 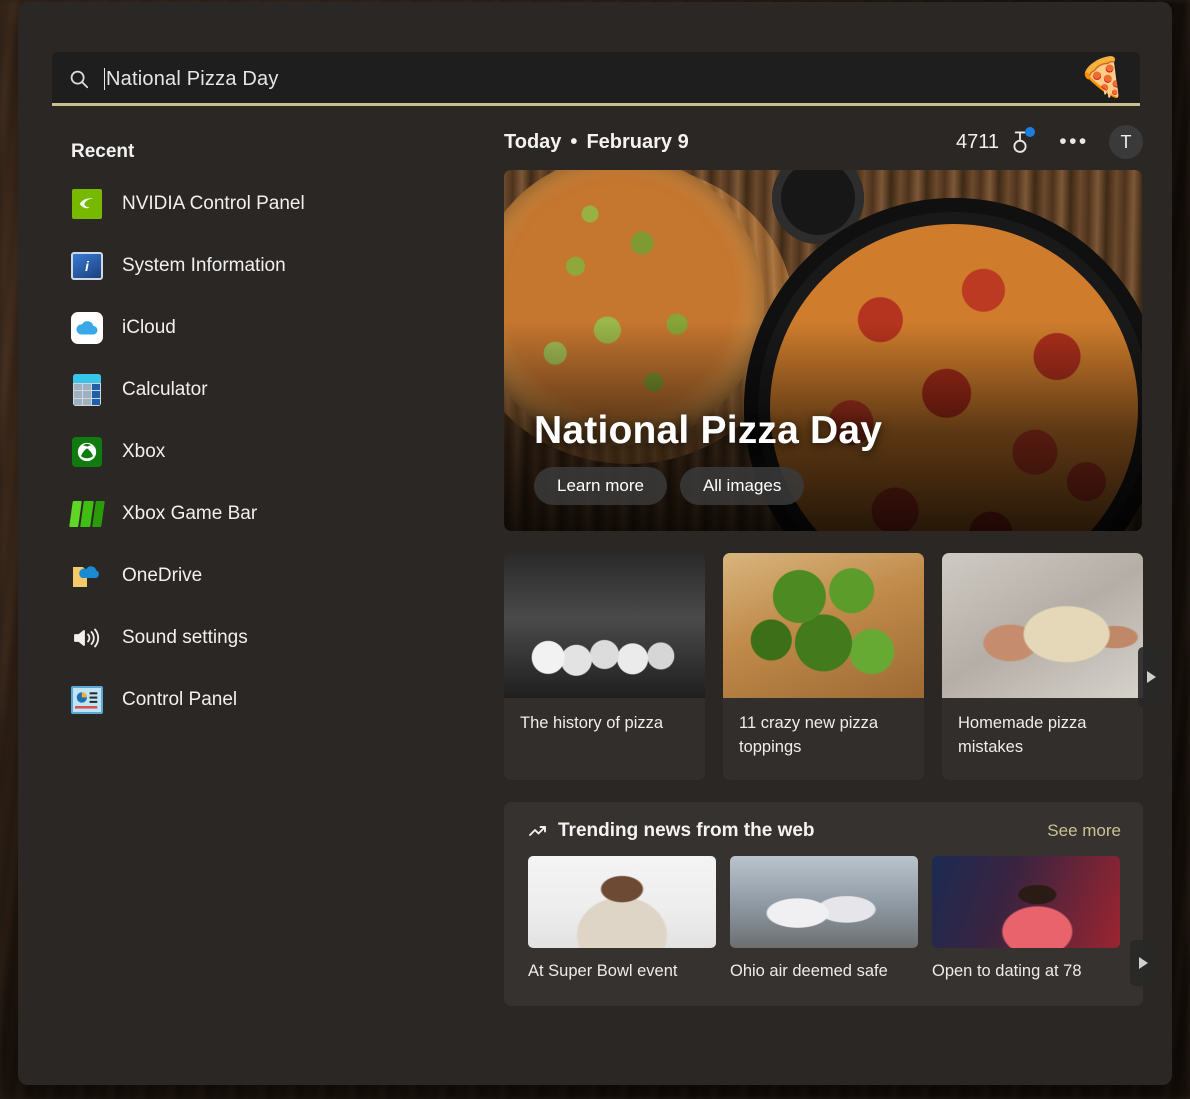 I want to click on rewards-medal-icon, so click(x=1021, y=141).